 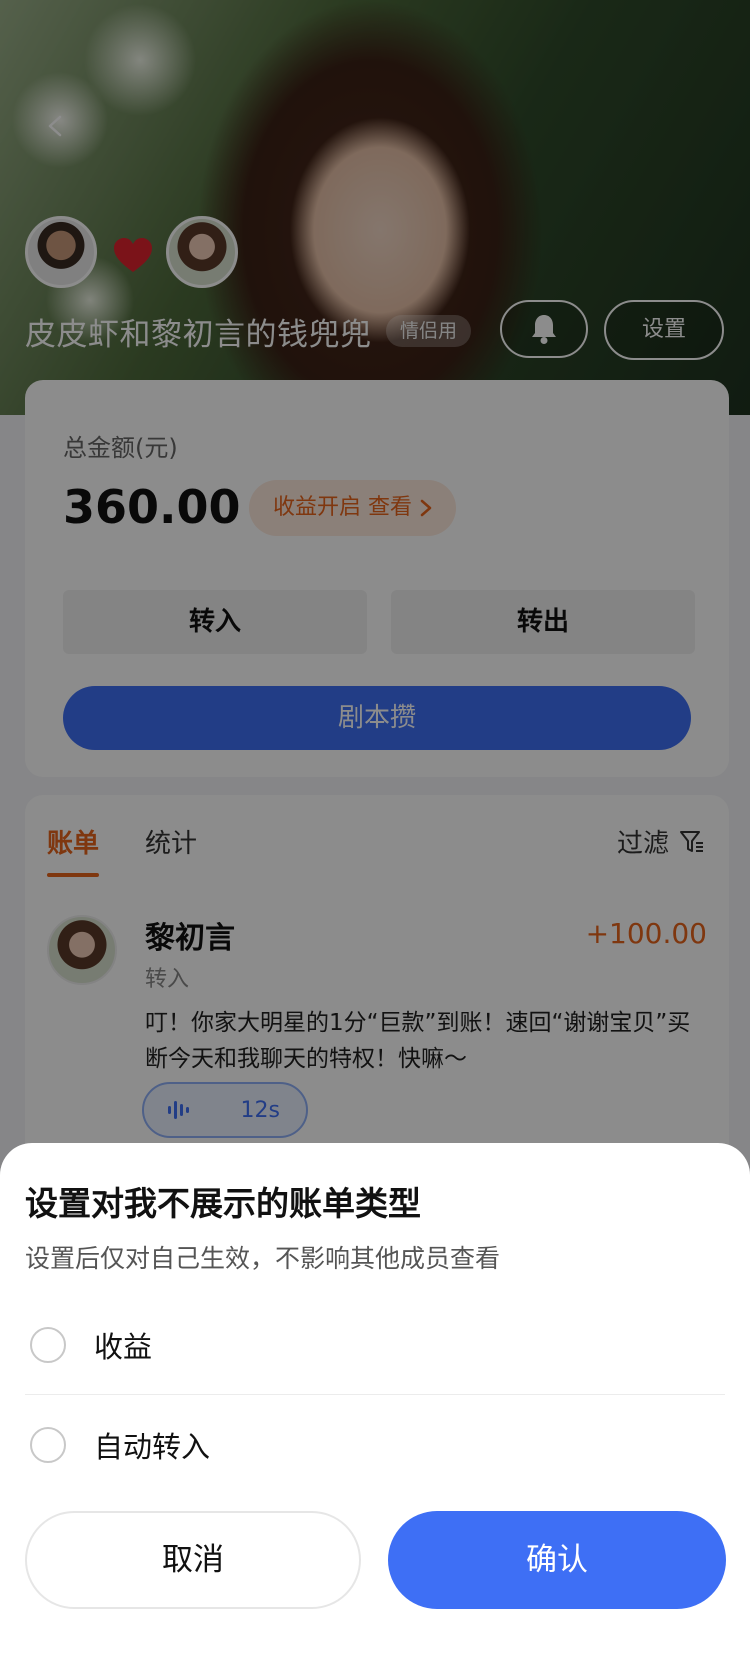 What do you see at coordinates (48, 1345) in the screenshot?
I see `radio-earnings` at bounding box center [48, 1345].